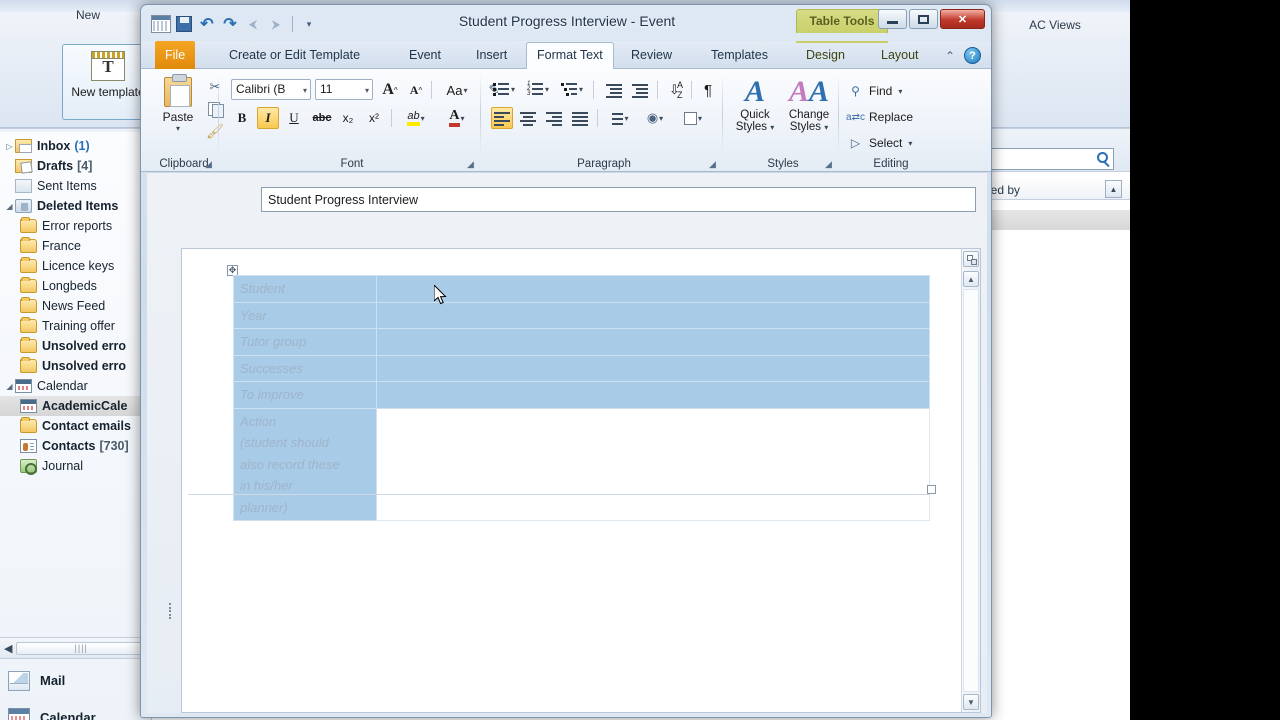 Image resolution: width=1280 pixels, height=720 pixels. Describe the element at coordinates (971, 490) in the screenshot. I see `scrollbar-track` at that location.